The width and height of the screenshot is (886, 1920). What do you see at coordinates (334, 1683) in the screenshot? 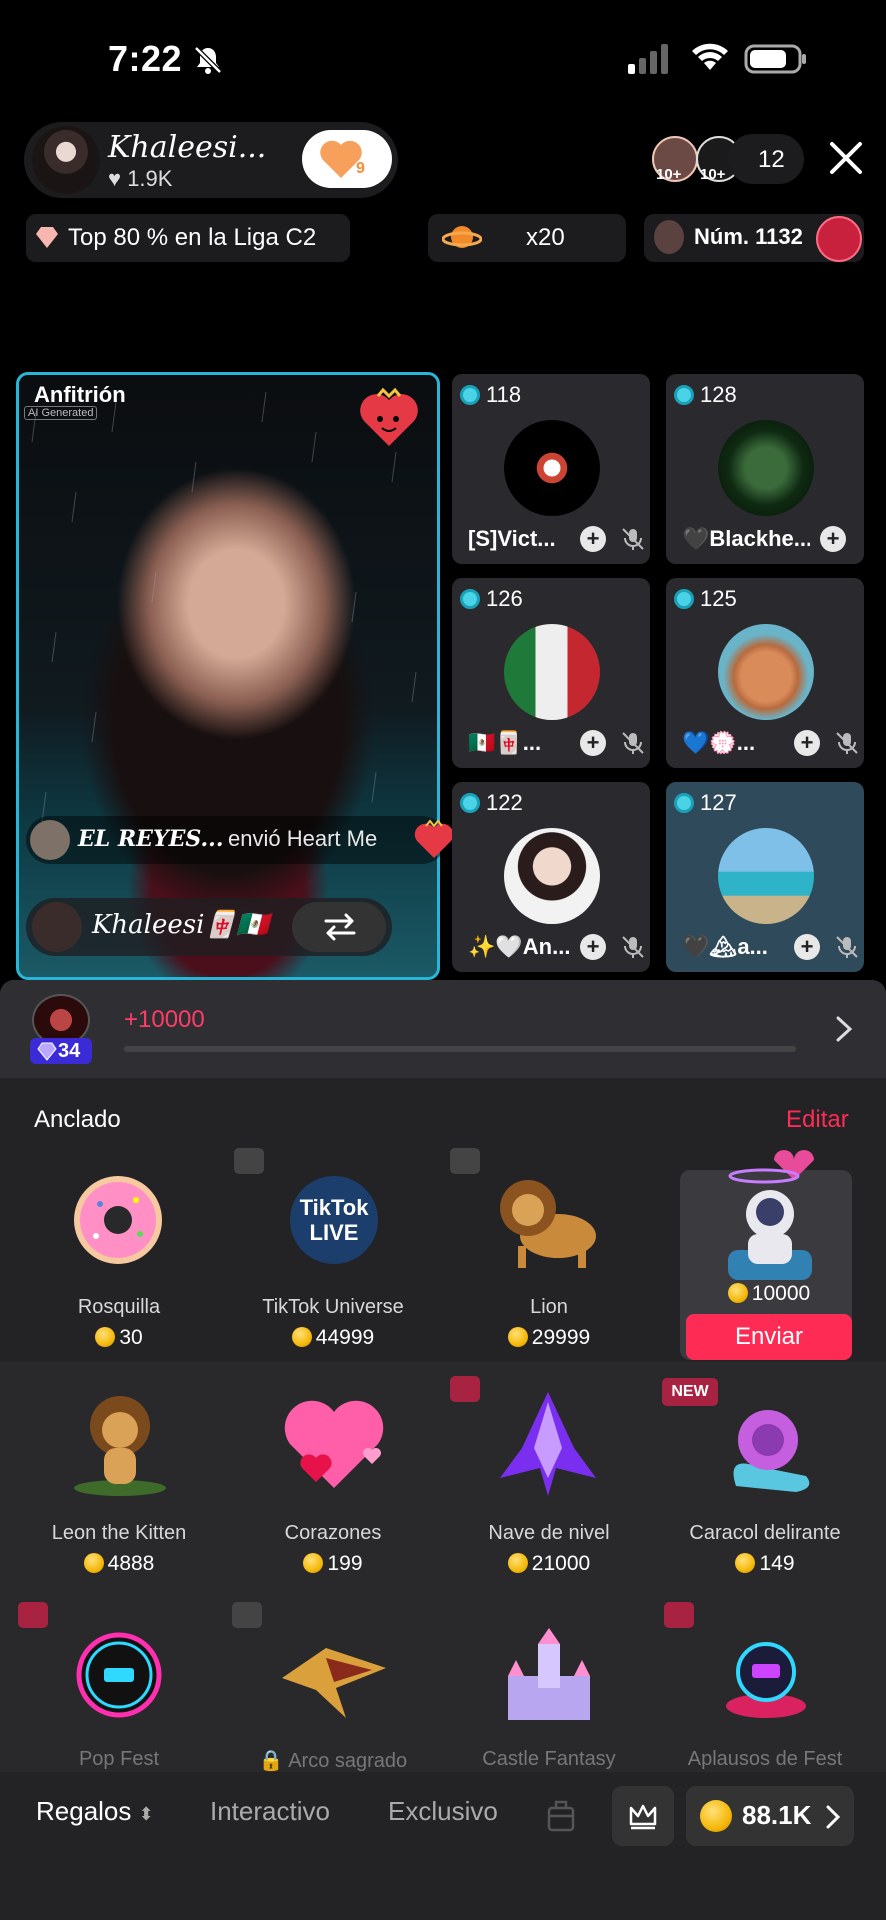
I see `sacred-bow-icon` at bounding box center [334, 1683].